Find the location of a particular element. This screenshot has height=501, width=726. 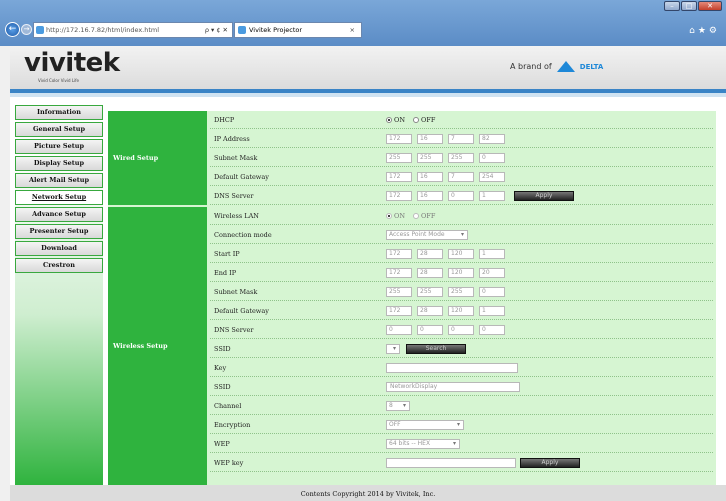

dhcp-off-label: OFF is located at coordinates (428, 119).